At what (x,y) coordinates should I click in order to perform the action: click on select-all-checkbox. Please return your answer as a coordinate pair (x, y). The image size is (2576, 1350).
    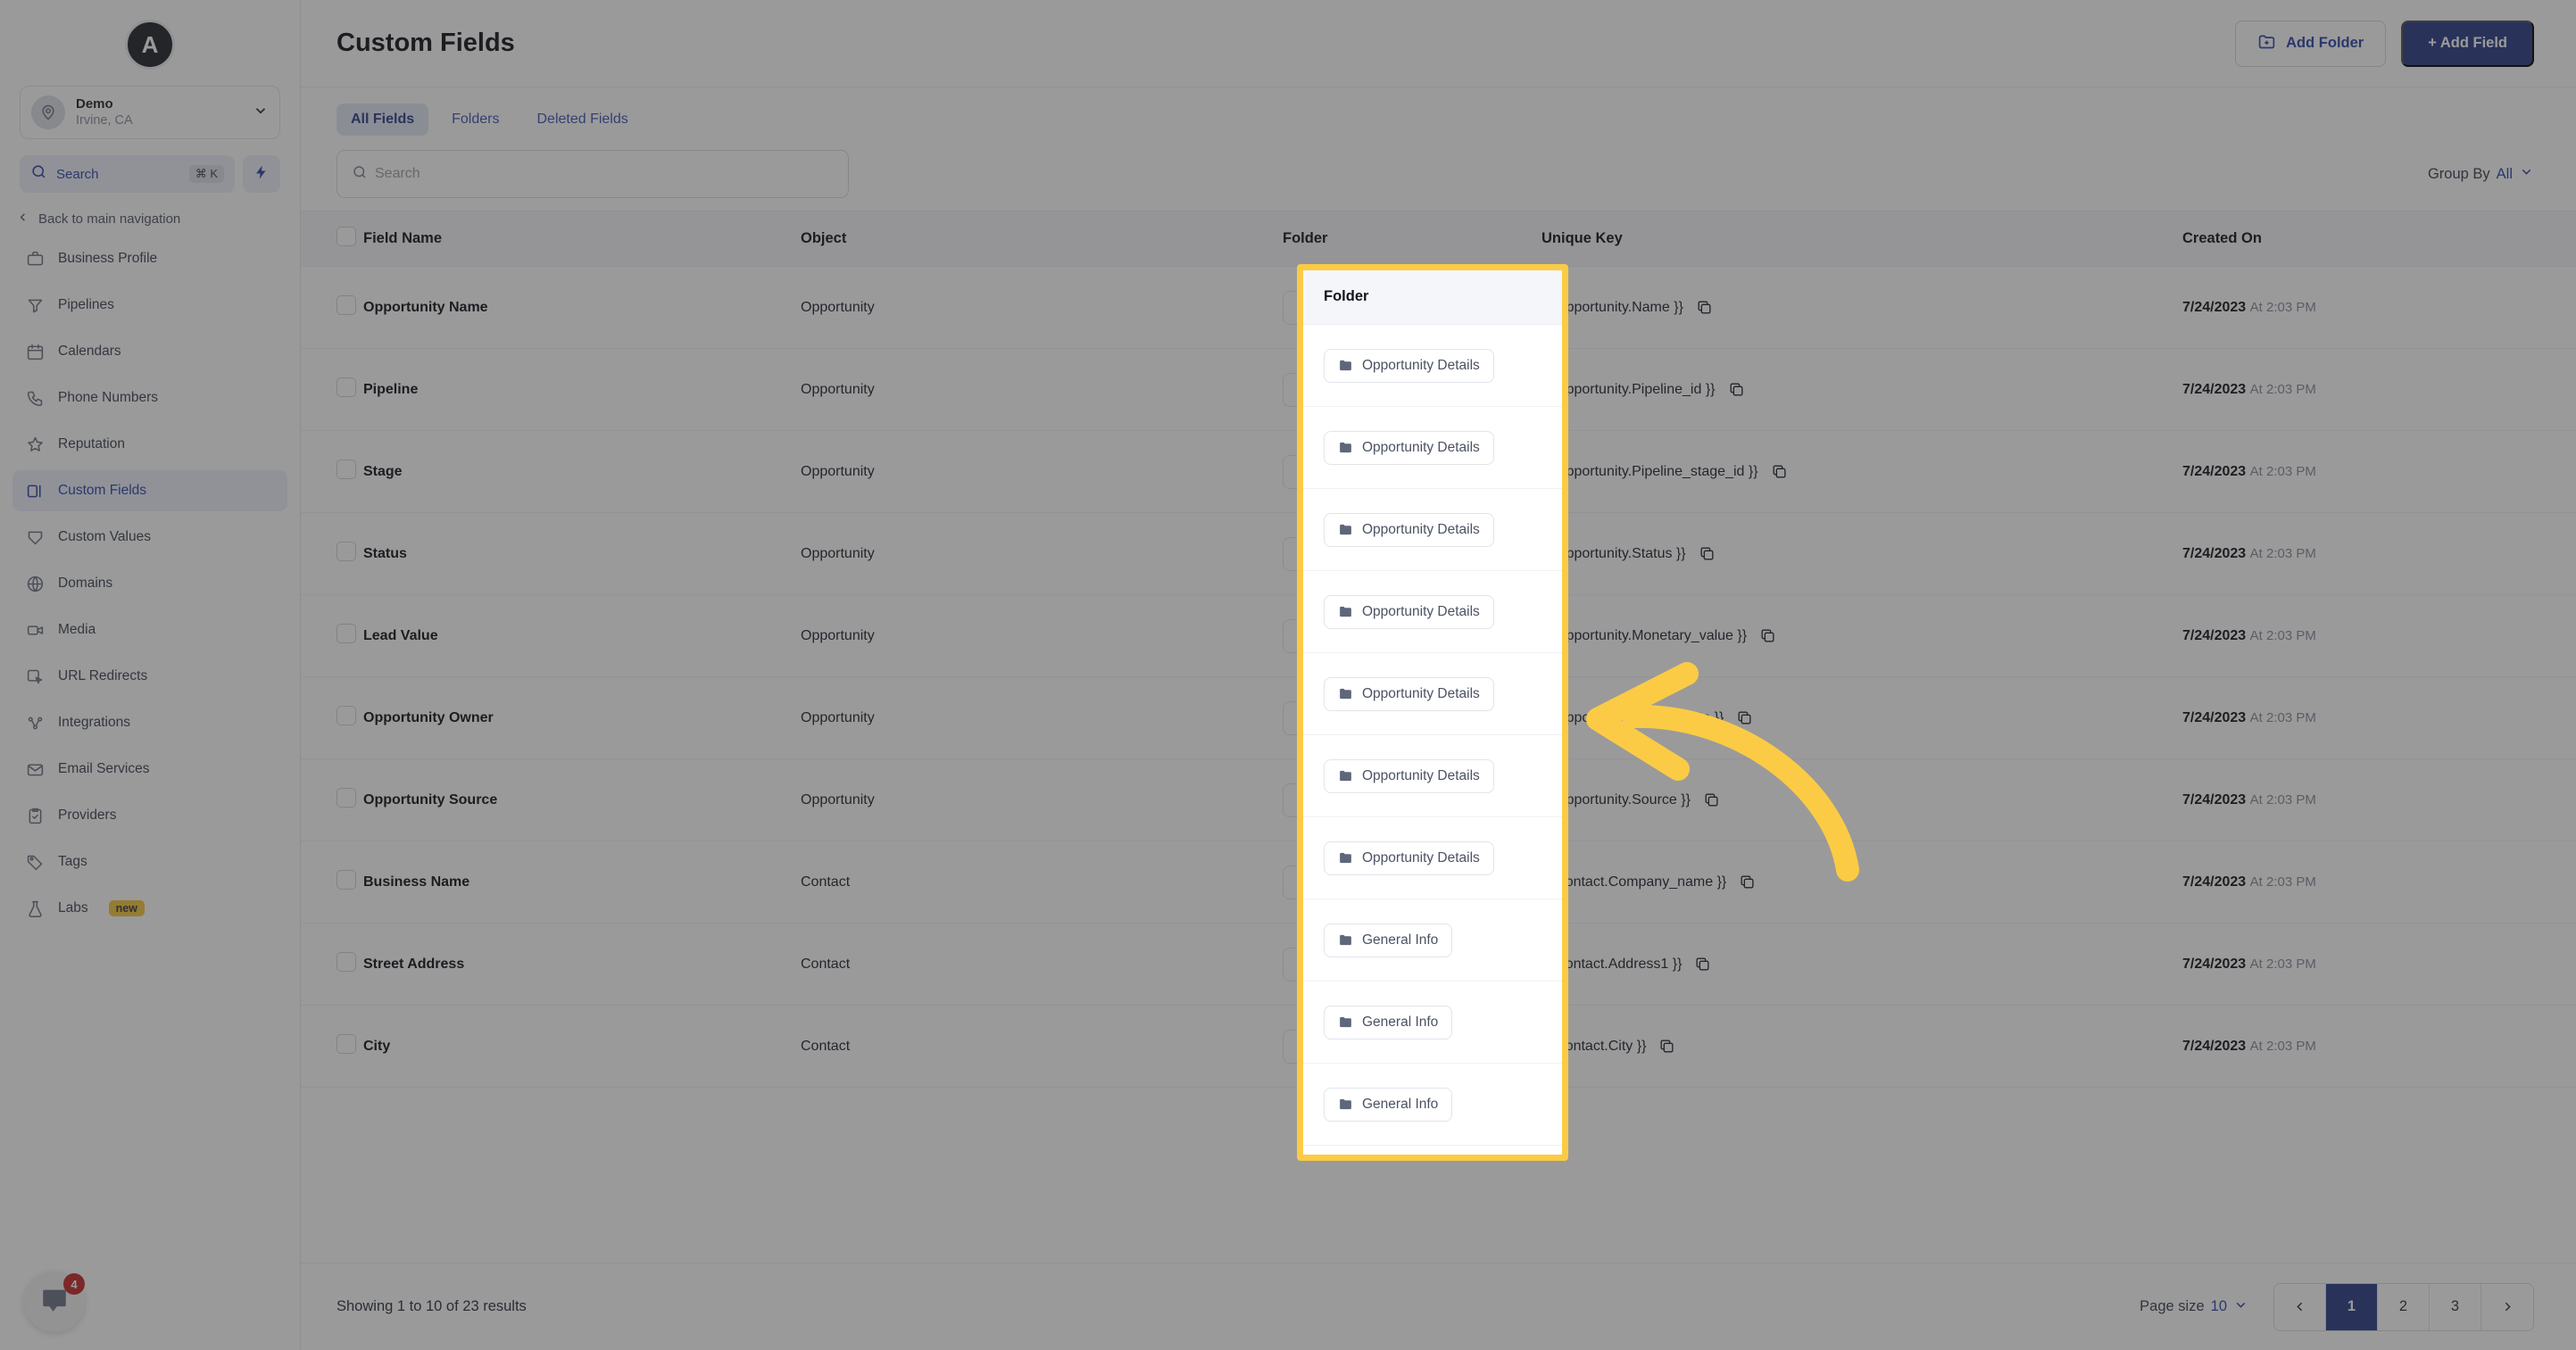
    Looking at the image, I should click on (347, 237).